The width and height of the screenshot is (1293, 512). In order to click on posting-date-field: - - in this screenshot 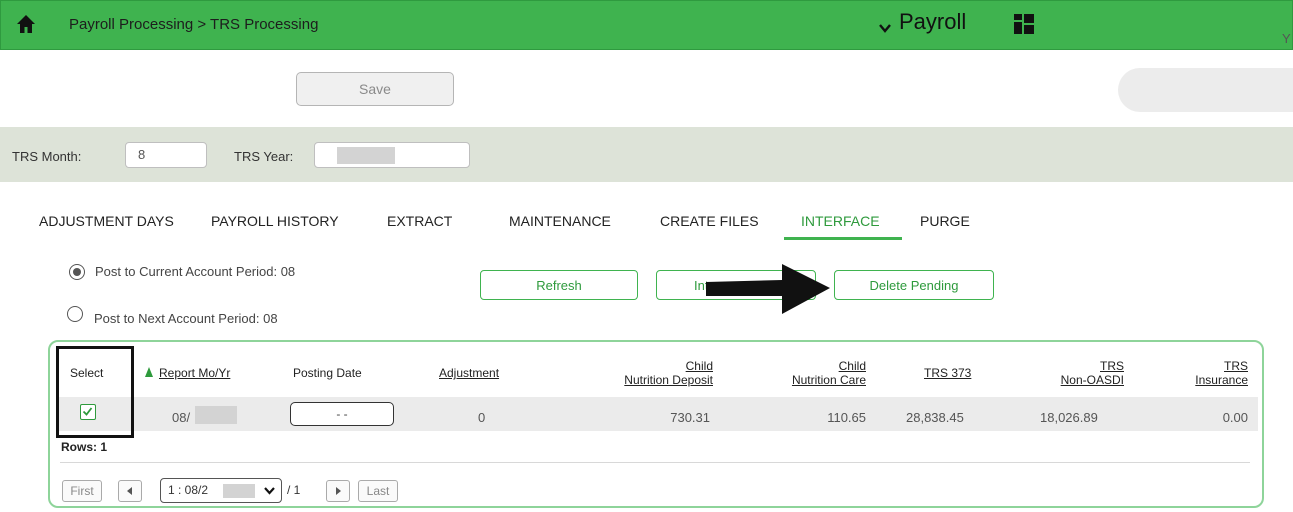, I will do `click(342, 414)`.